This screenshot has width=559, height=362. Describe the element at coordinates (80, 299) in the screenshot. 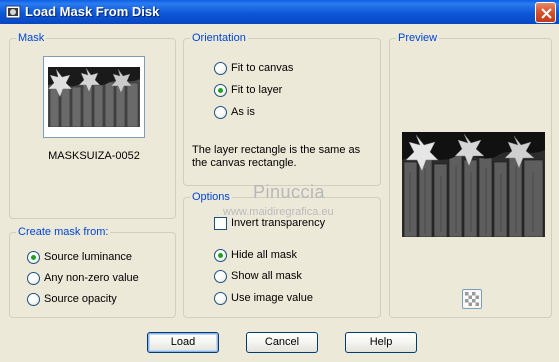

I see `radio-label: Source opacity` at that location.